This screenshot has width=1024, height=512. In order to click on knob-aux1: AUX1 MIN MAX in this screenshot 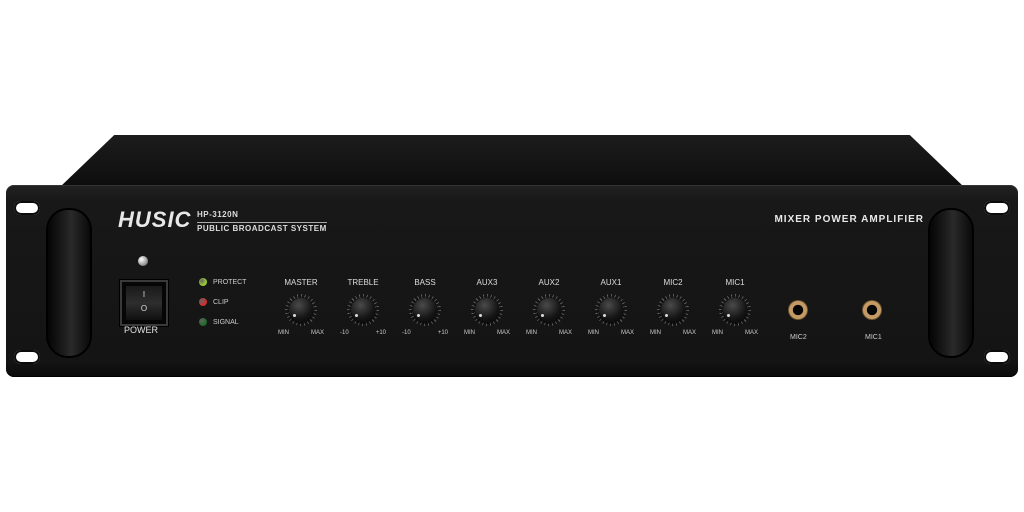, I will do `click(611, 308)`.